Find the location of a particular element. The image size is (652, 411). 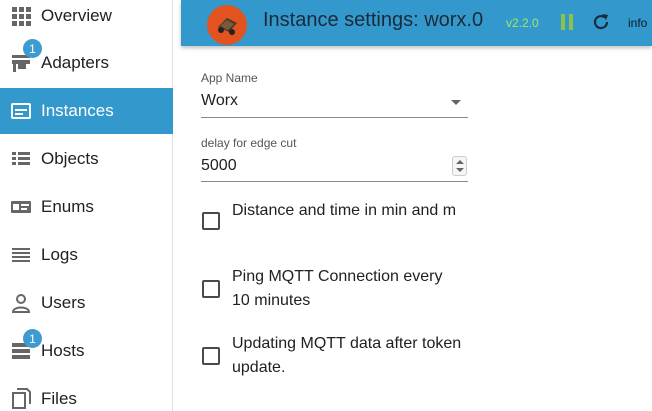

sidebar-item-label: Files is located at coordinates (59, 398).